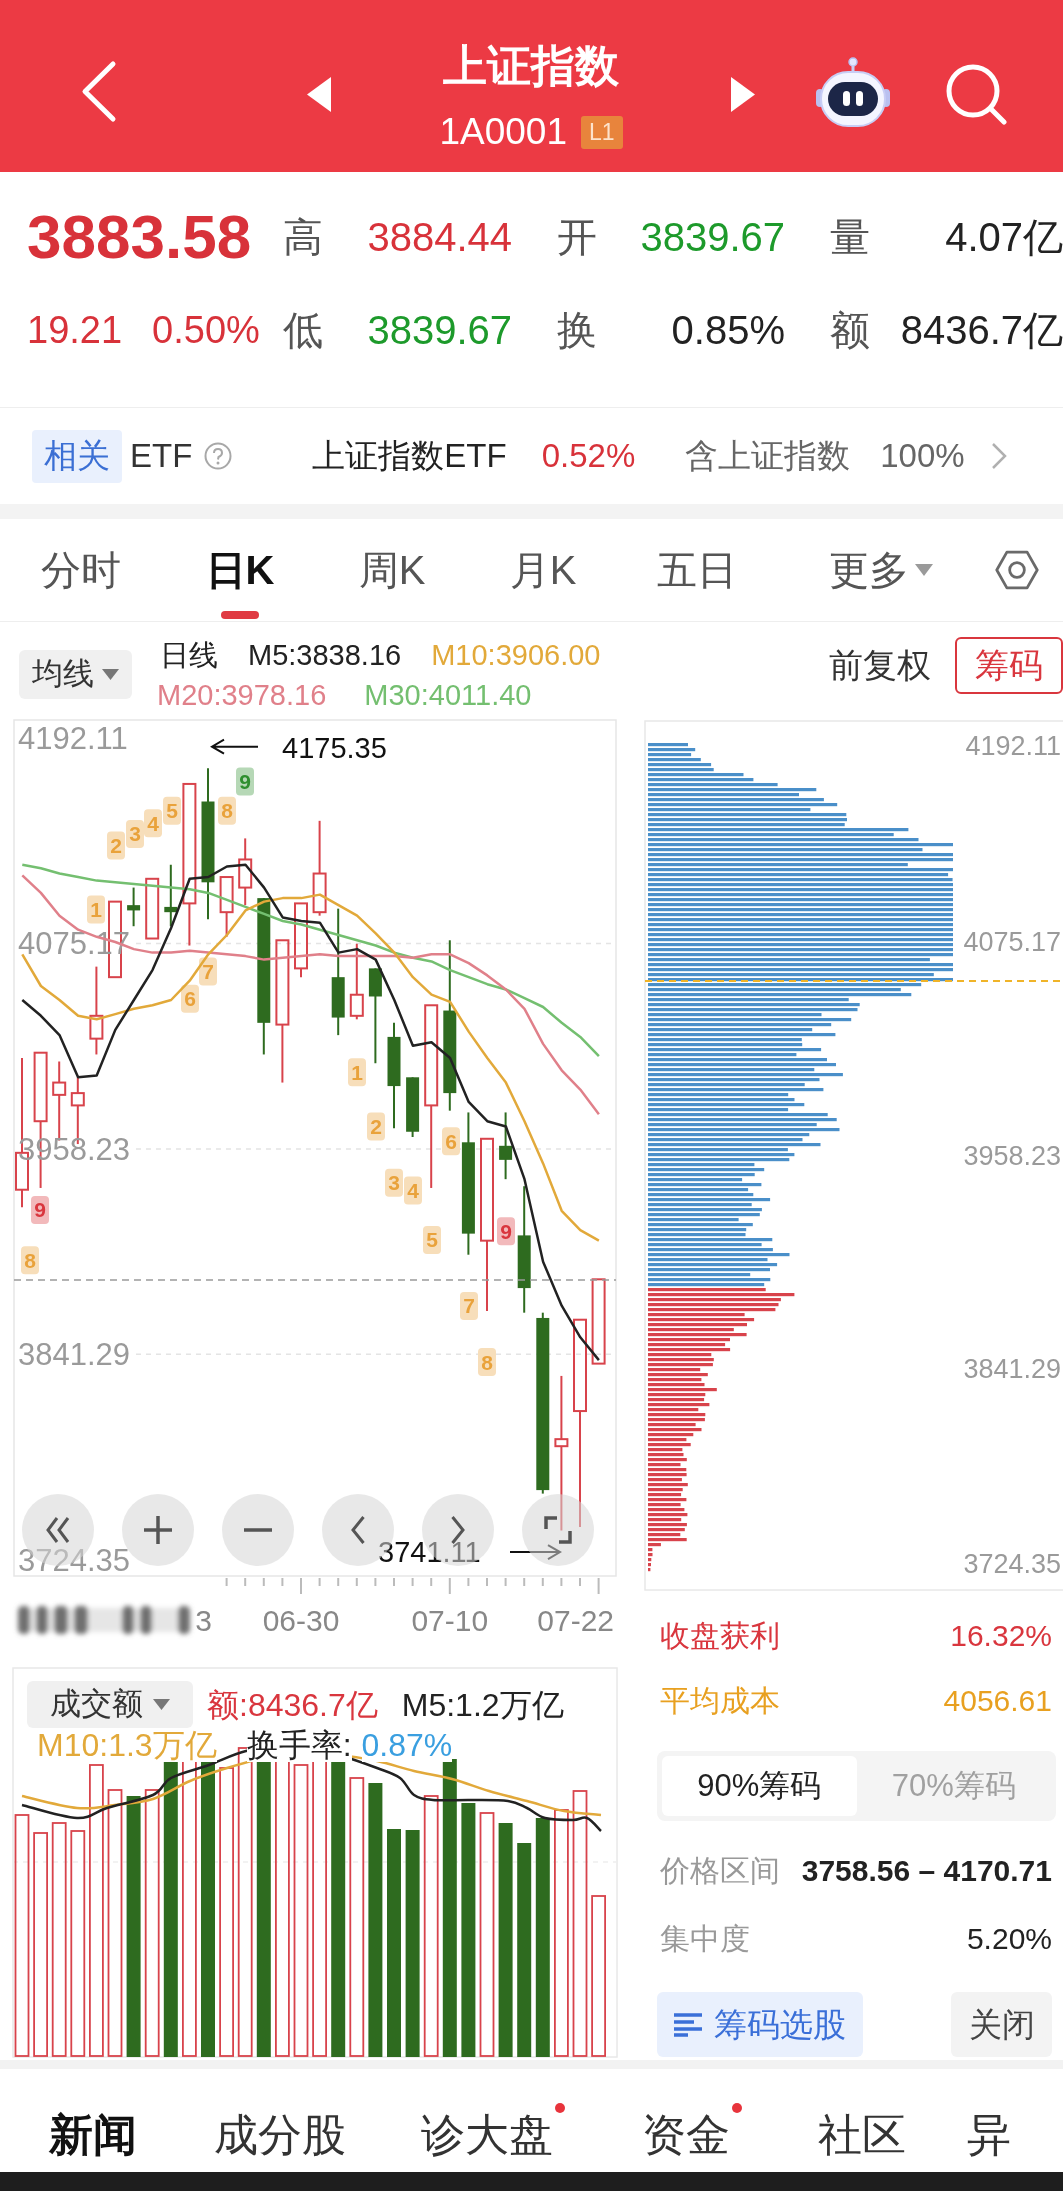 The width and height of the screenshot is (1063, 2192). I want to click on fund-change: 0.52%, so click(588, 456).